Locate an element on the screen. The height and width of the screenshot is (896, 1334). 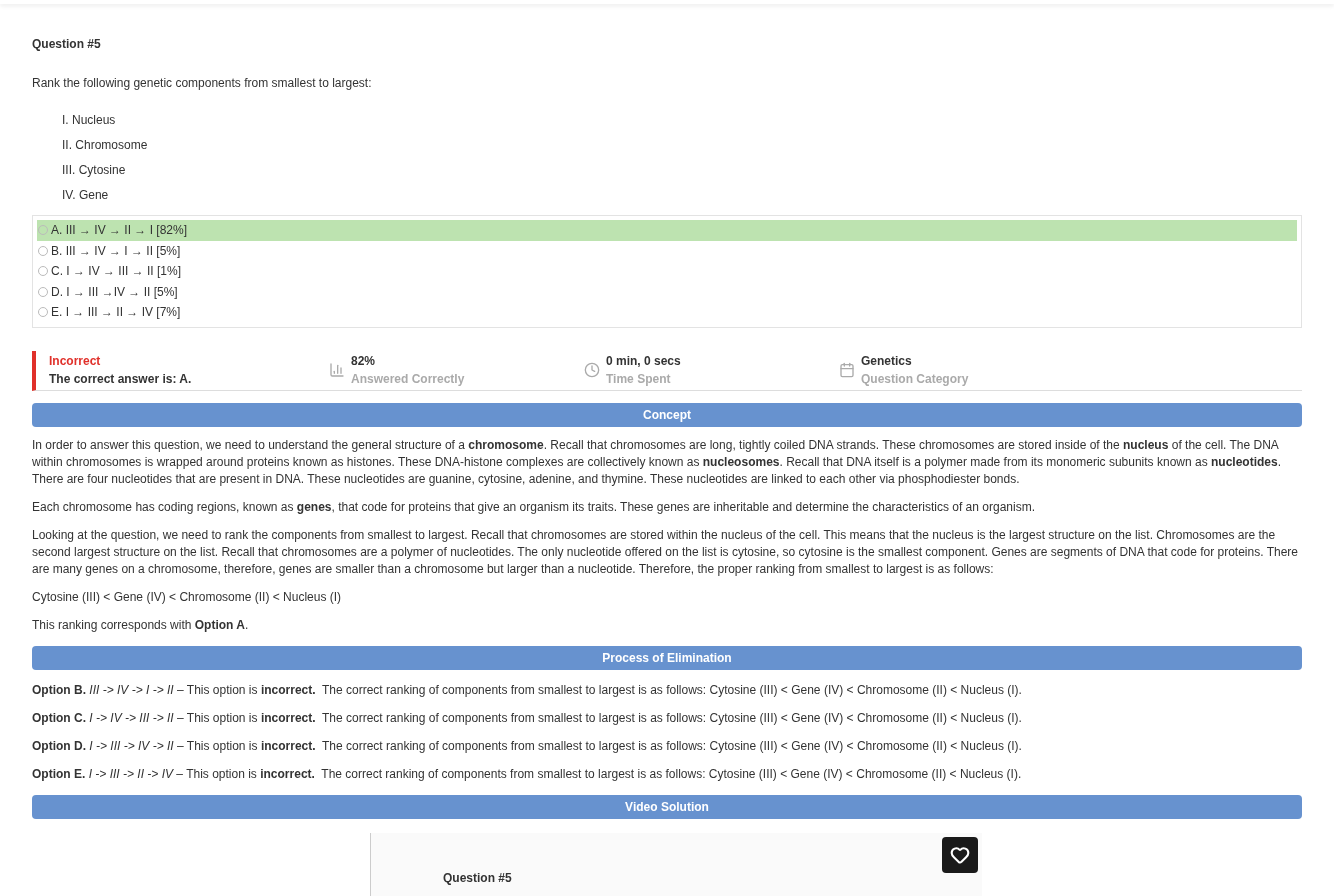
result-status: Incorrect is located at coordinates (75, 361).